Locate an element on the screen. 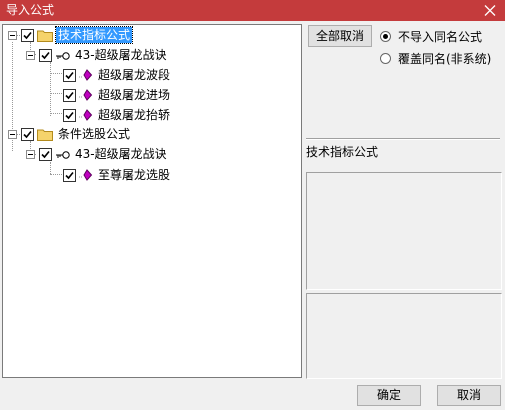 The image size is (505, 410). separator is located at coordinates (403, 139).